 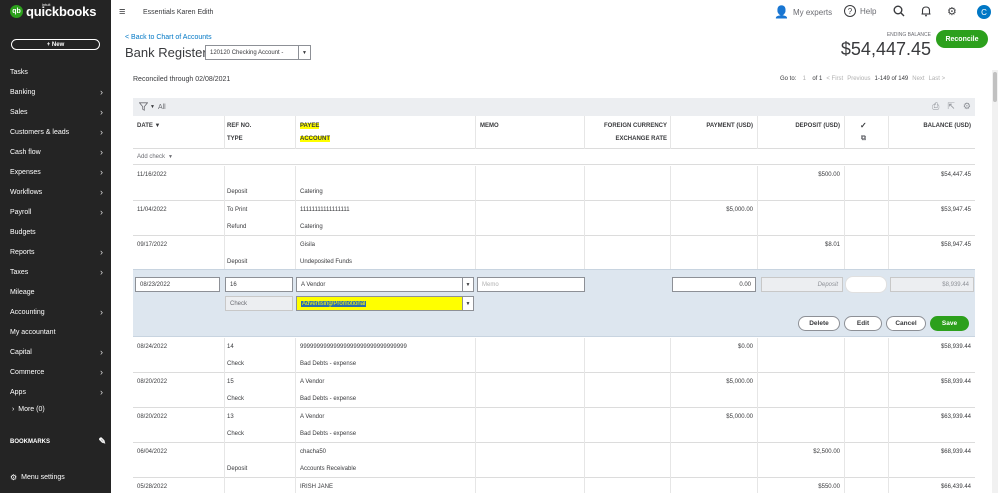 What do you see at coordinates (926, 12) in the screenshot?
I see `bell-icon` at bounding box center [926, 12].